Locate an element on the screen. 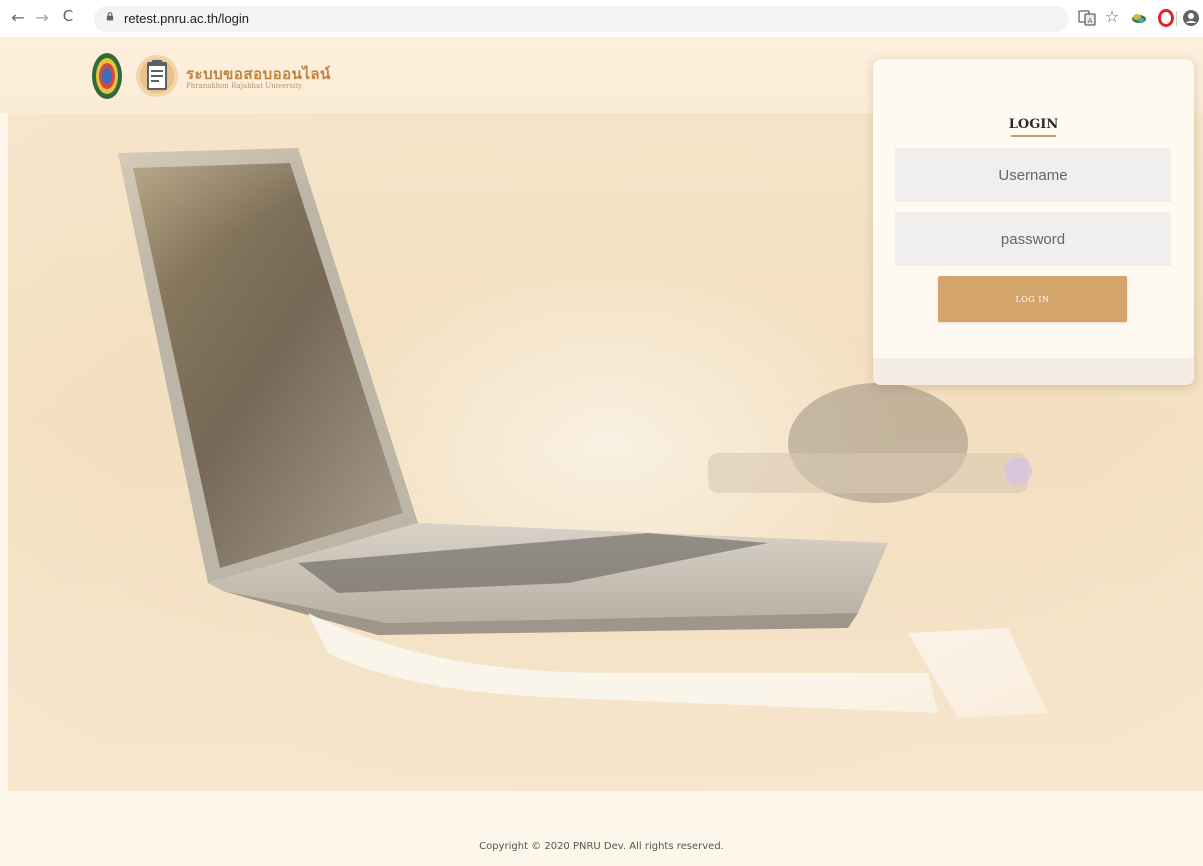 The width and height of the screenshot is (1203, 866). password-input is located at coordinates (1033, 239).